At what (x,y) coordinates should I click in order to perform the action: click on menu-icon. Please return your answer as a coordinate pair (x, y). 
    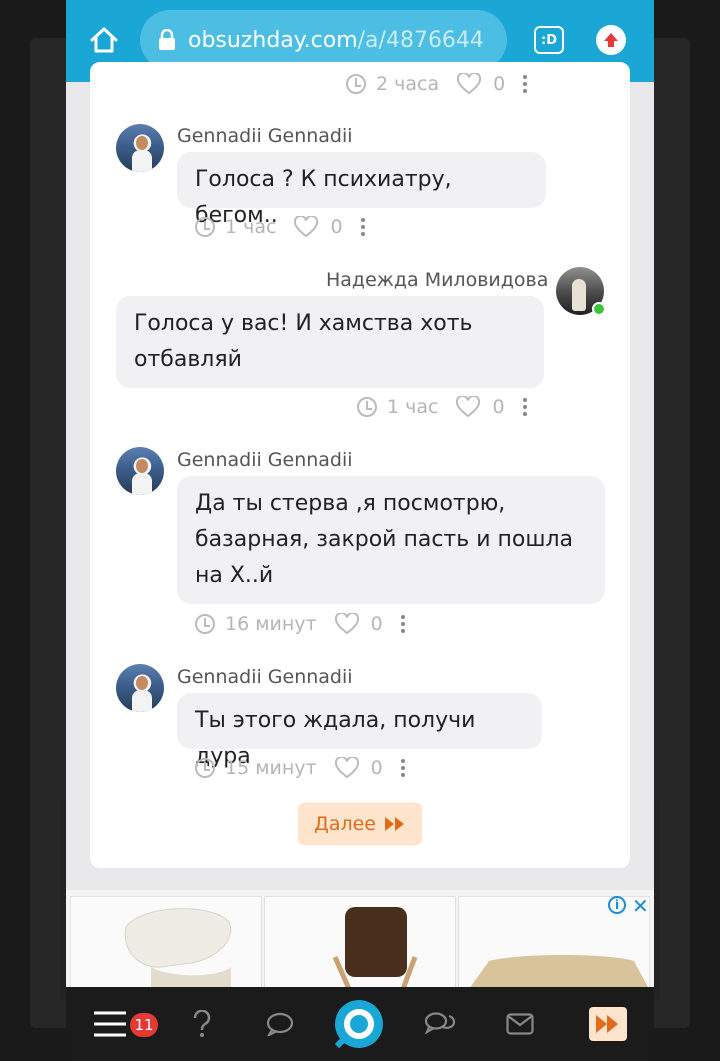
    Looking at the image, I should click on (110, 1024).